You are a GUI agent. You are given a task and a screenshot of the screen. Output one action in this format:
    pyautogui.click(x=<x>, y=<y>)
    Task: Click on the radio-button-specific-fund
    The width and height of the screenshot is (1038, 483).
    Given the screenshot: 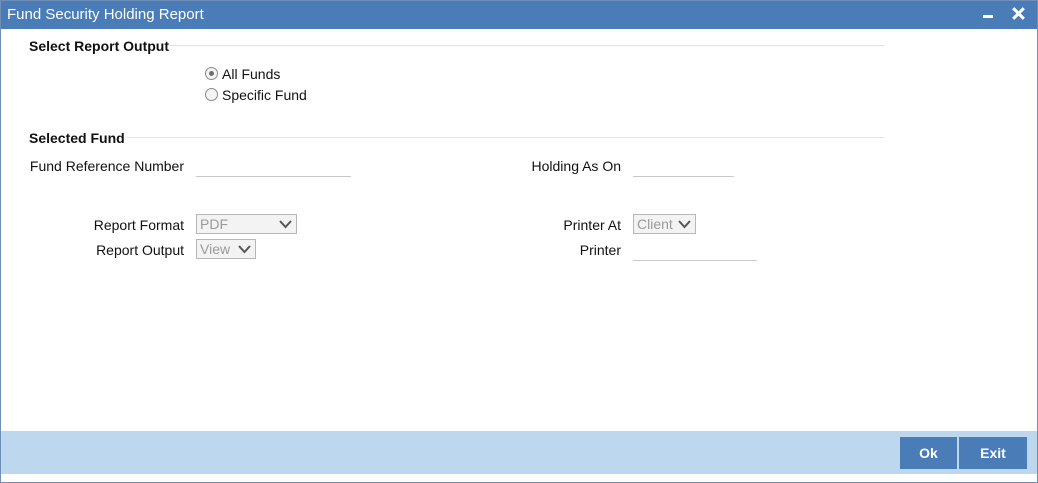 What is the action you would take?
    pyautogui.click(x=211, y=94)
    